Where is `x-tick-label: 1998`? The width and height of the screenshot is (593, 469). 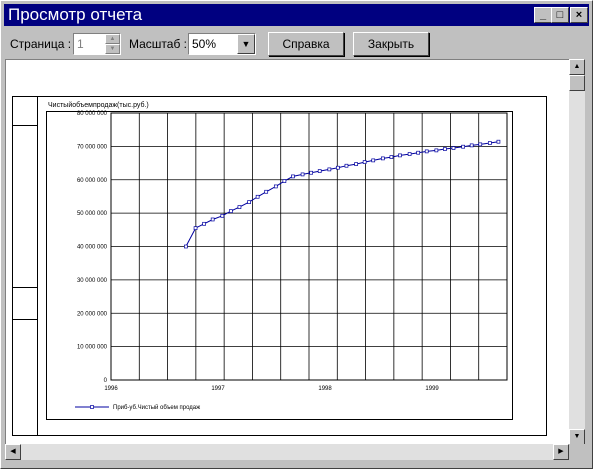 x-tick-label: 1998 is located at coordinates (325, 389).